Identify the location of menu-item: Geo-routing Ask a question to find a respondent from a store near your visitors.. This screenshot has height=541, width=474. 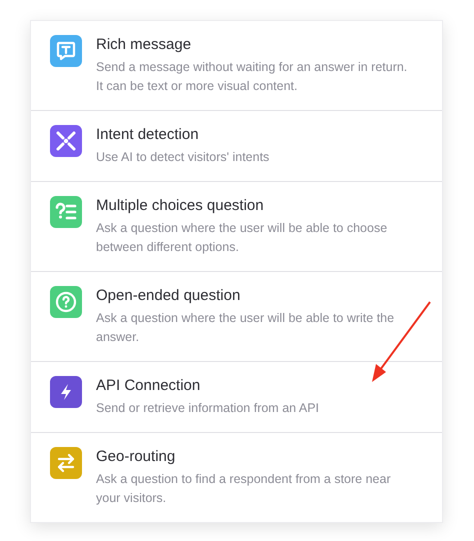
(236, 477).